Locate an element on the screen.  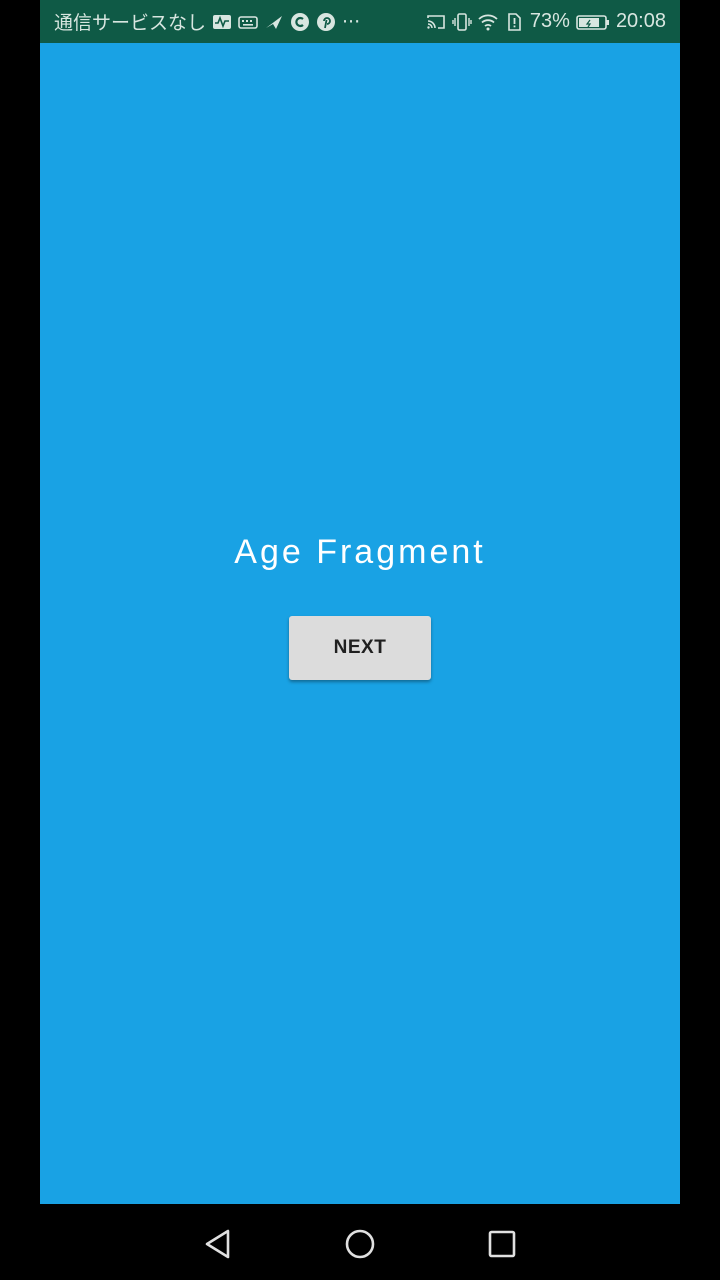
carrier-label: 通信サービスなし is located at coordinates (130, 23).